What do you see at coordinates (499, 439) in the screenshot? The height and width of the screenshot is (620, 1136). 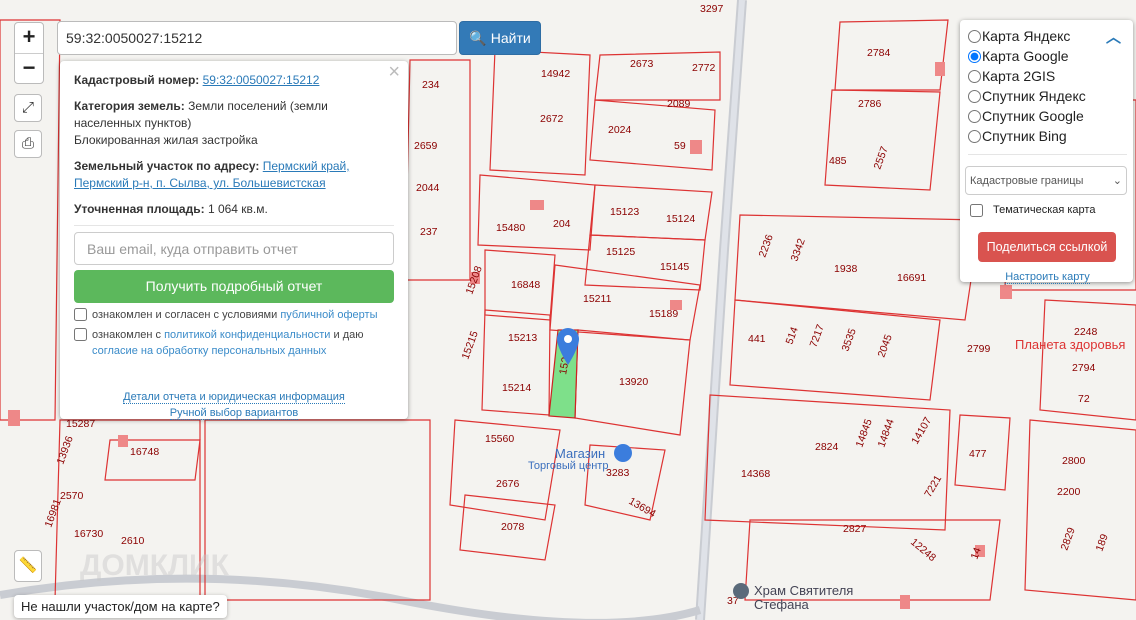 I see `parcel-label: 15560` at bounding box center [499, 439].